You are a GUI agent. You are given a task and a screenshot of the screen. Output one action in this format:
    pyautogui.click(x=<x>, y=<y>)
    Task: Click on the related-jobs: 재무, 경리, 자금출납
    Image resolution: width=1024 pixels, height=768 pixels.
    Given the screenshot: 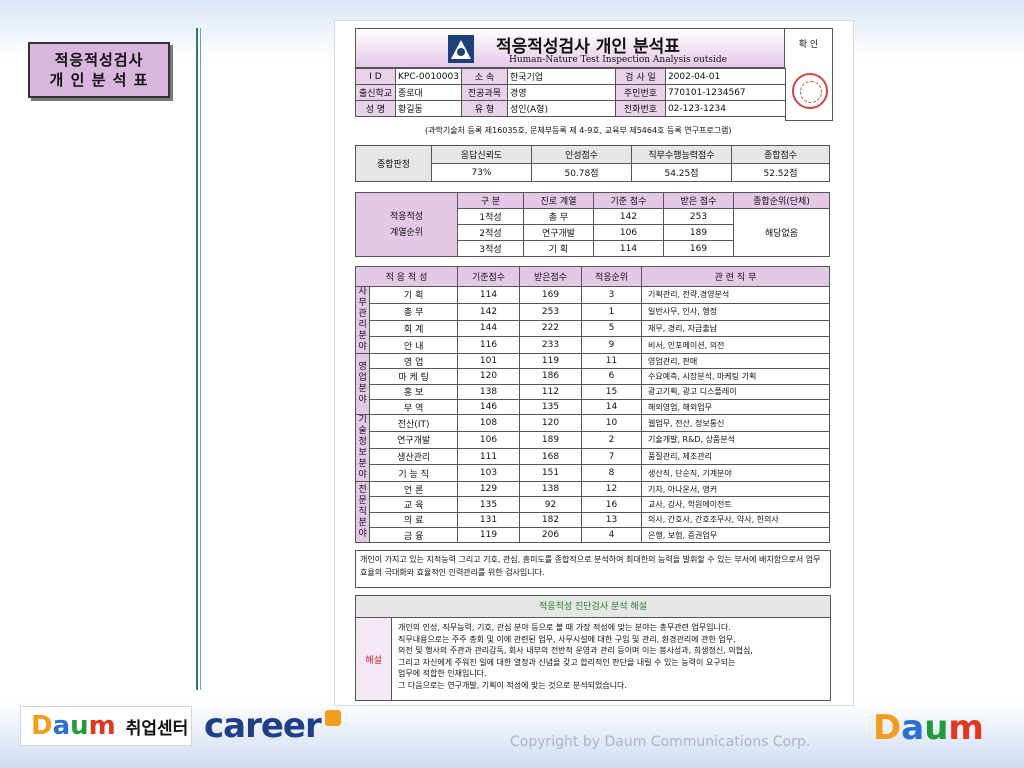 What is the action you would take?
    pyautogui.click(x=735, y=328)
    